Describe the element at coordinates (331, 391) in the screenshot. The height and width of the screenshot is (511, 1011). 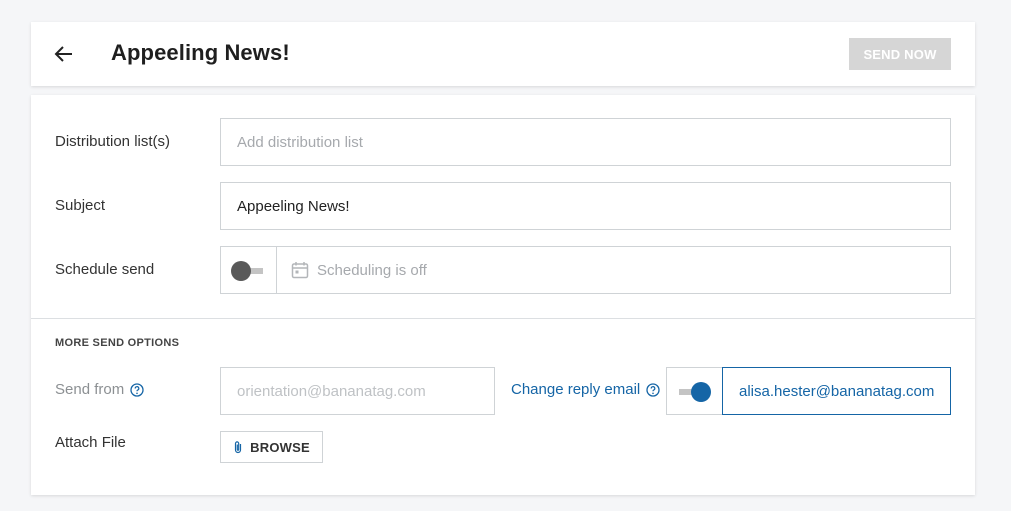
I see `send-from-value: orientation@bananatag.com` at that location.